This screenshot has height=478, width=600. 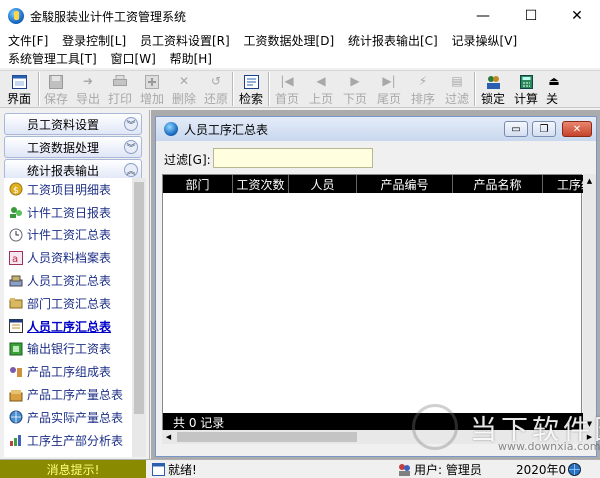 I want to click on grid-vertical-scrollbar: ▲ ▼, so click(x=589, y=302).